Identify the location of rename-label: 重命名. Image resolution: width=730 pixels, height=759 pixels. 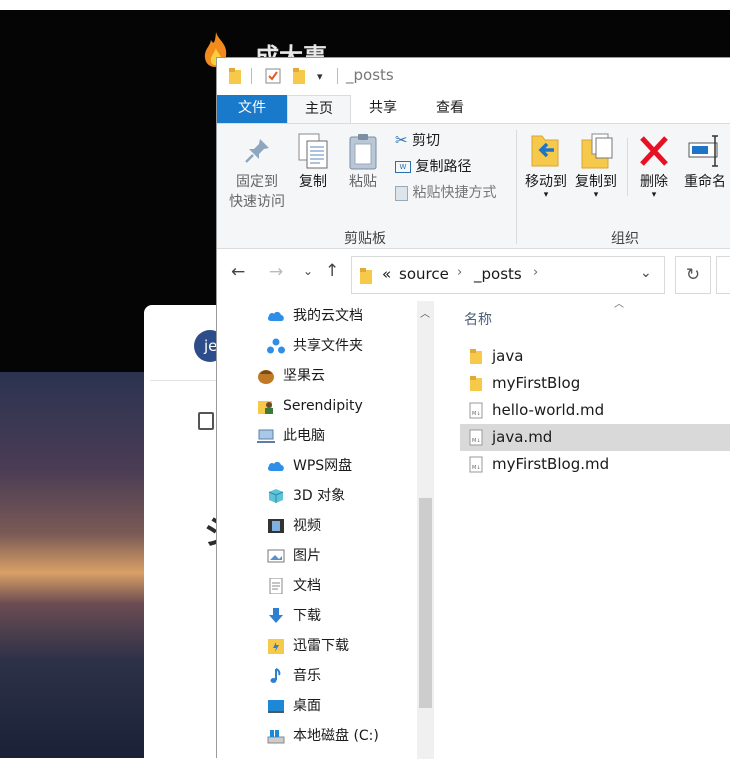
(705, 182).